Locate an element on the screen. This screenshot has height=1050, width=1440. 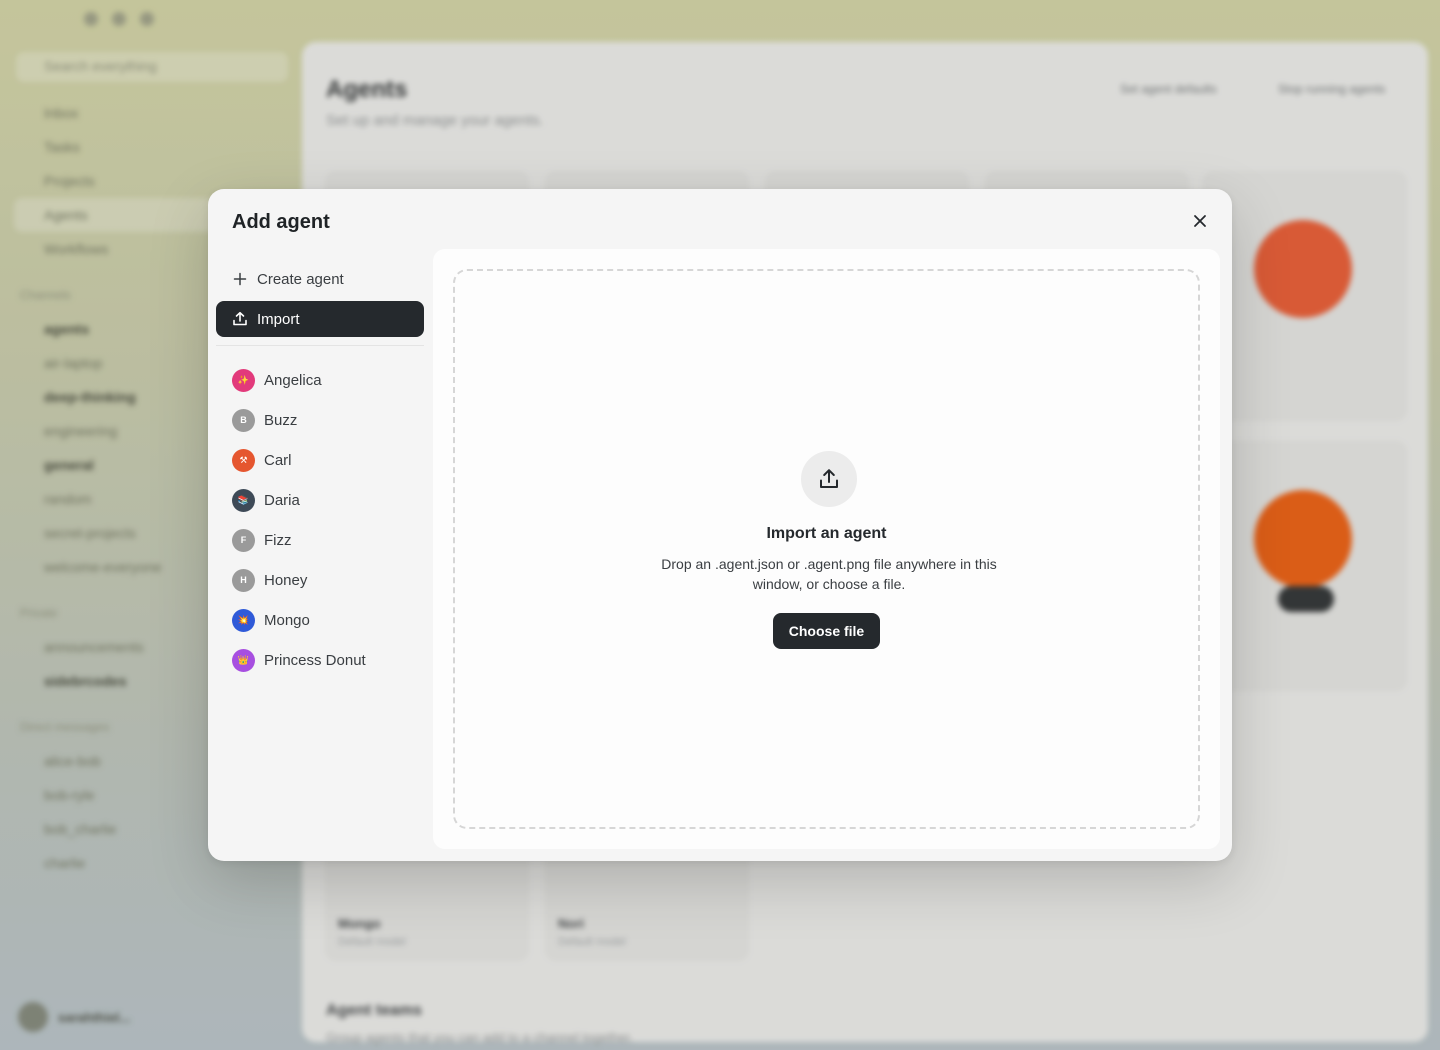
create-agent-tab: Create agent is located at coordinates (320, 279).